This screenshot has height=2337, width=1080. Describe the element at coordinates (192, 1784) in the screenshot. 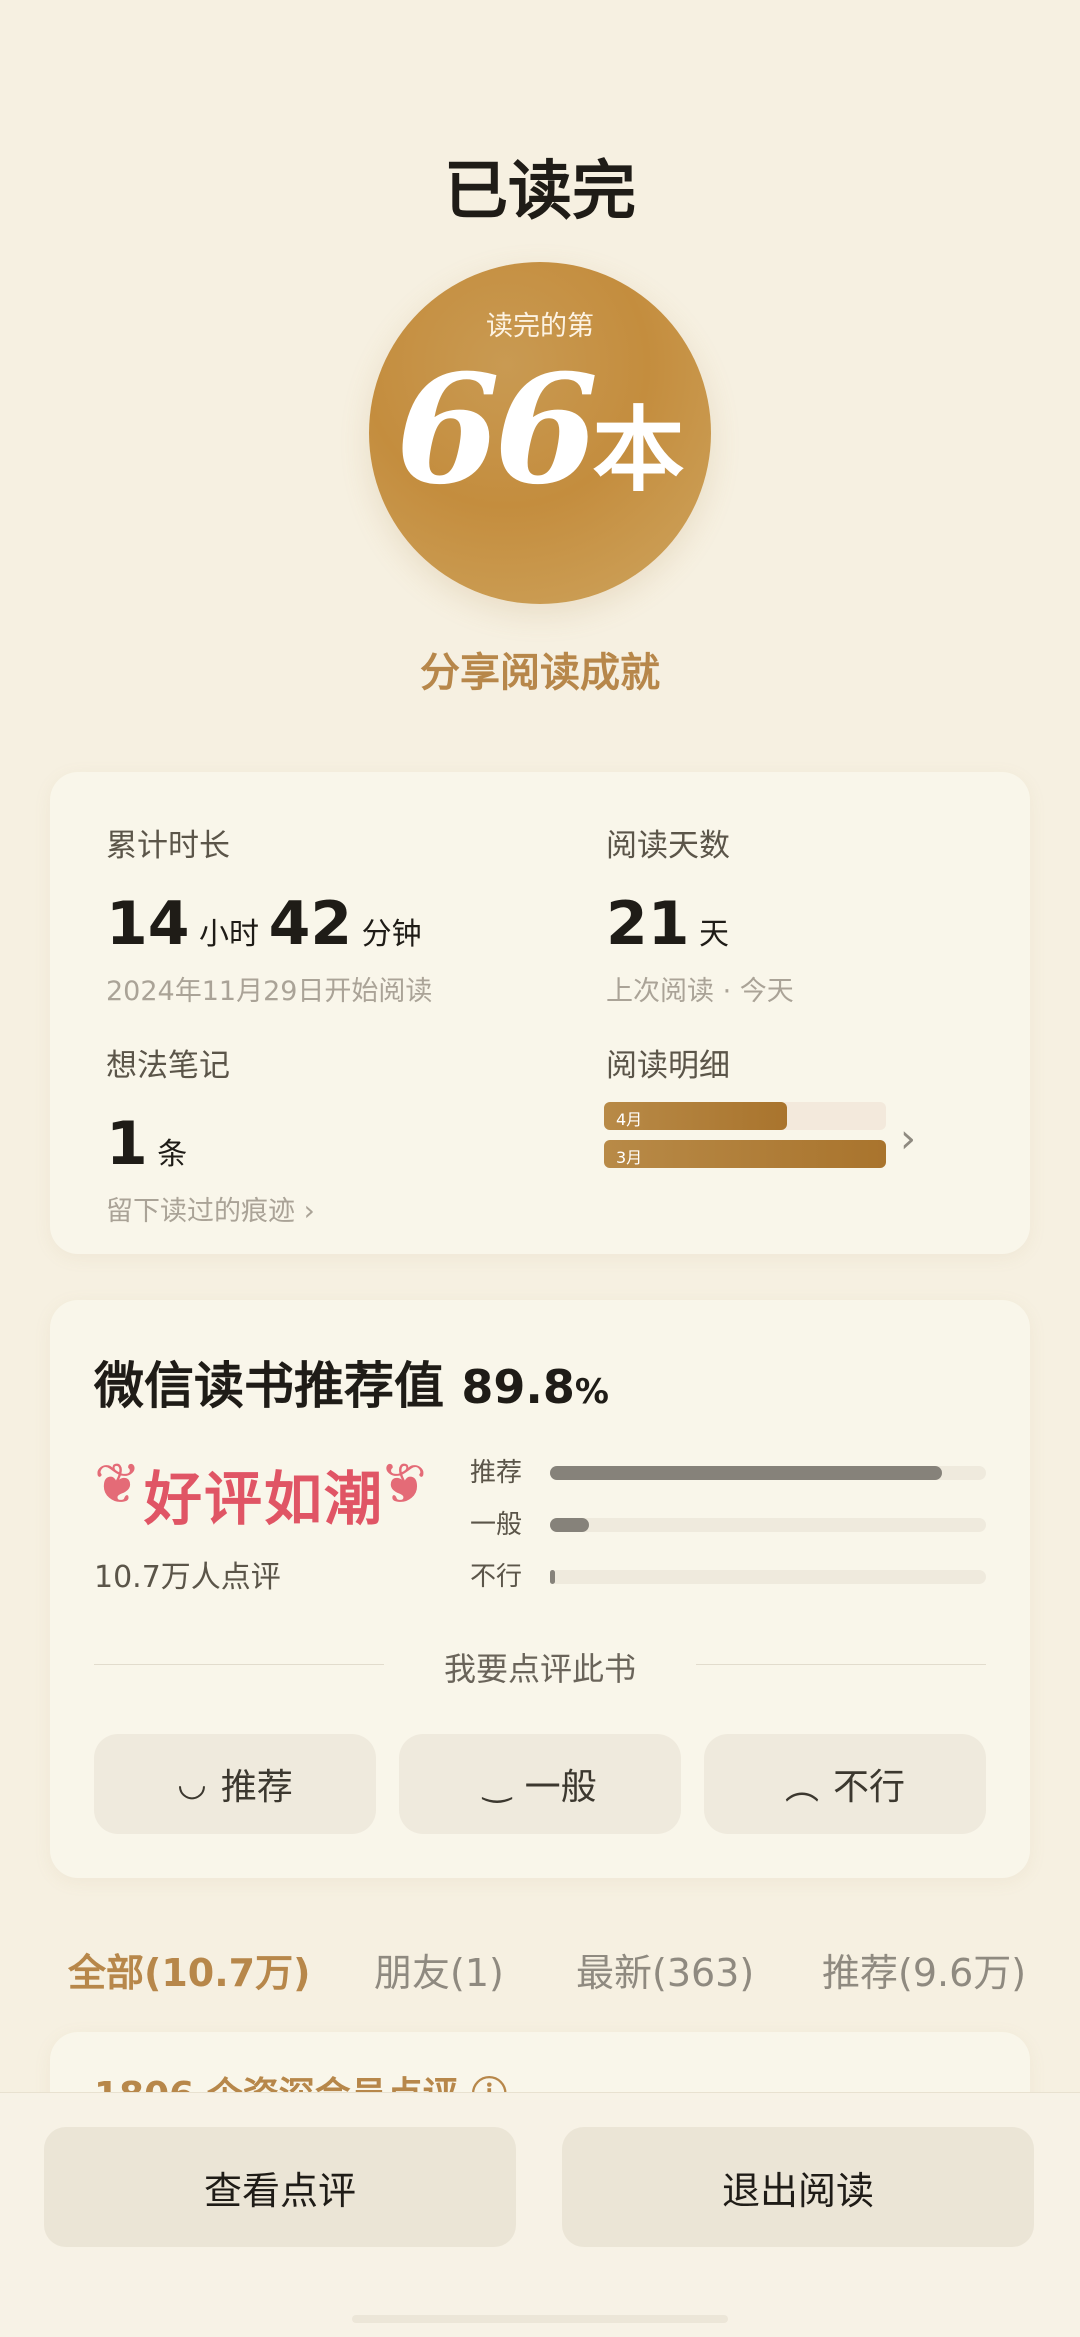

I see `smile-face-icon: ◡` at that location.